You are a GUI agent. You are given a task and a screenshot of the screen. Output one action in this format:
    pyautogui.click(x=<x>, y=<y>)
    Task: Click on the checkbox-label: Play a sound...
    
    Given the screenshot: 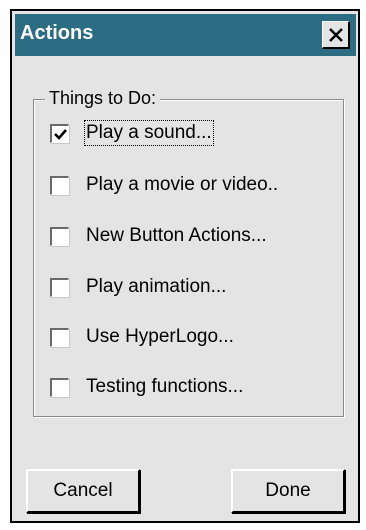 What is the action you would take?
    pyautogui.click(x=149, y=133)
    